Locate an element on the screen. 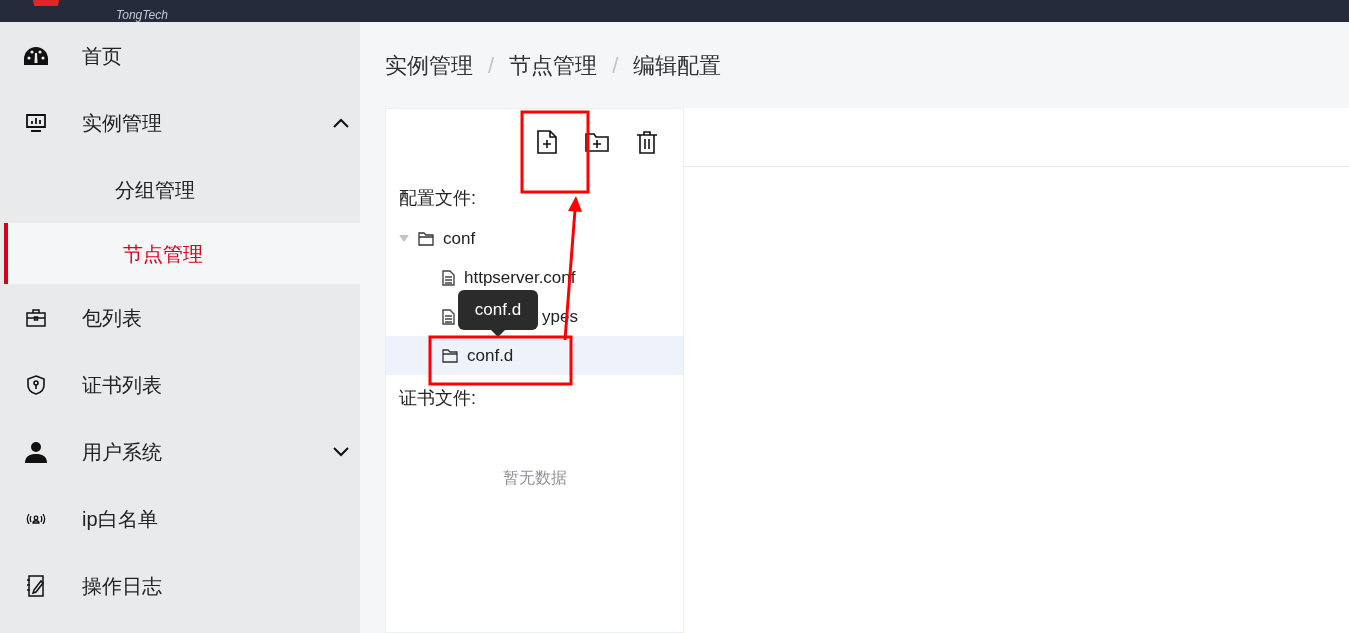  breadcrumb-item: 实例管理 is located at coordinates (429, 65).